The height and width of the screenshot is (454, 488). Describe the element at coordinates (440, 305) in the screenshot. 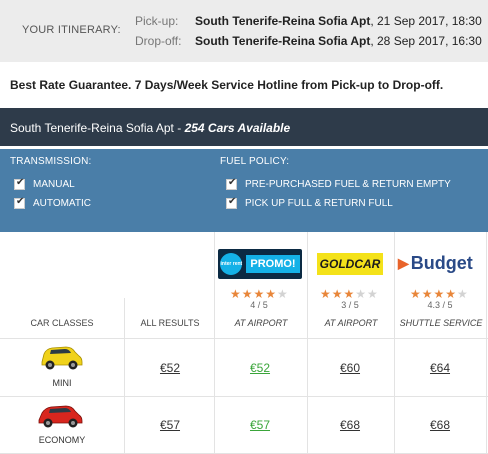

I see `budget-rating: 4.3 / 5` at that location.